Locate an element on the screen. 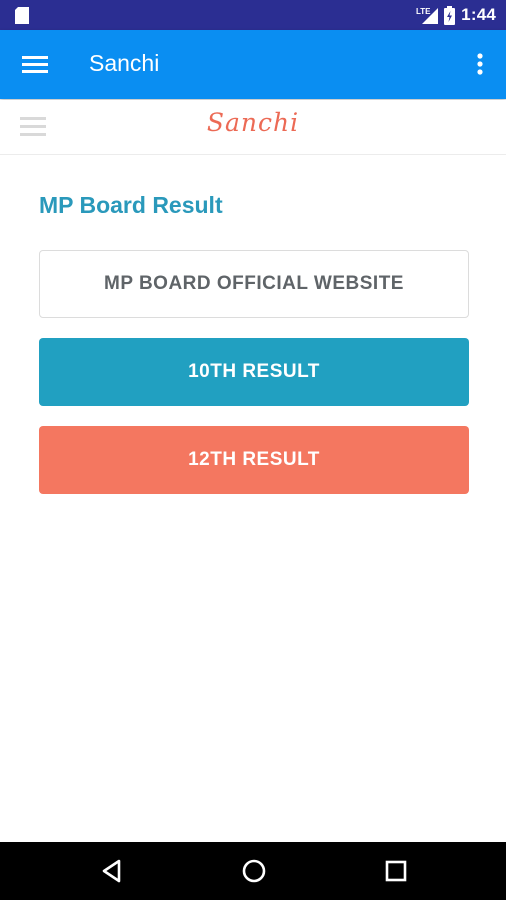 This screenshot has height=900, width=506. sd-card-icon is located at coordinates (22, 15).